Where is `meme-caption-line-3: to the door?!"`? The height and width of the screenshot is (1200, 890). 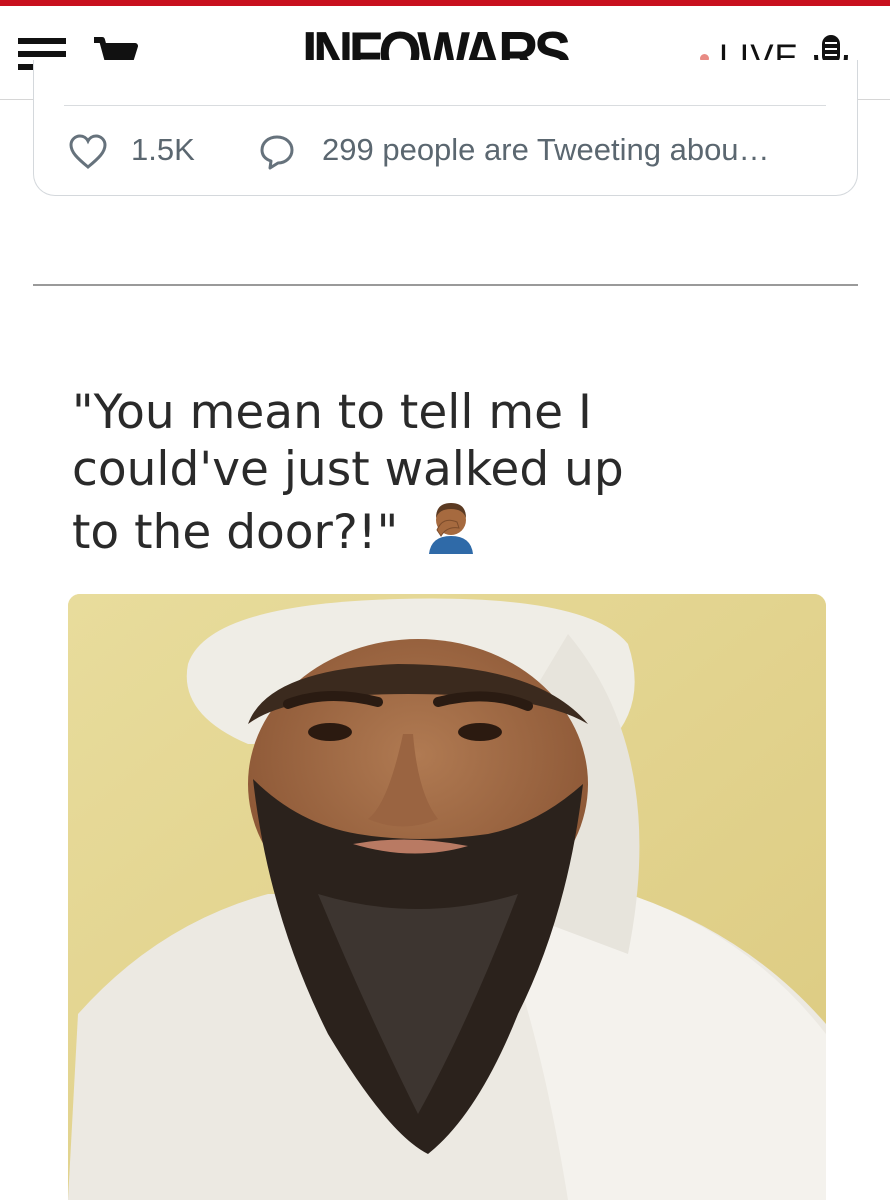
meme-caption-line-3: to the door?!" is located at coordinates (235, 532).